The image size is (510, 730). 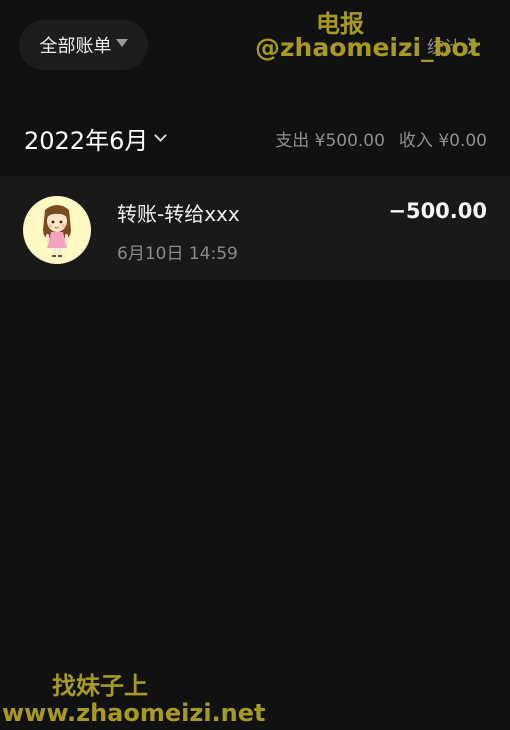 I want to click on chevron-down-icon, so click(x=161, y=135).